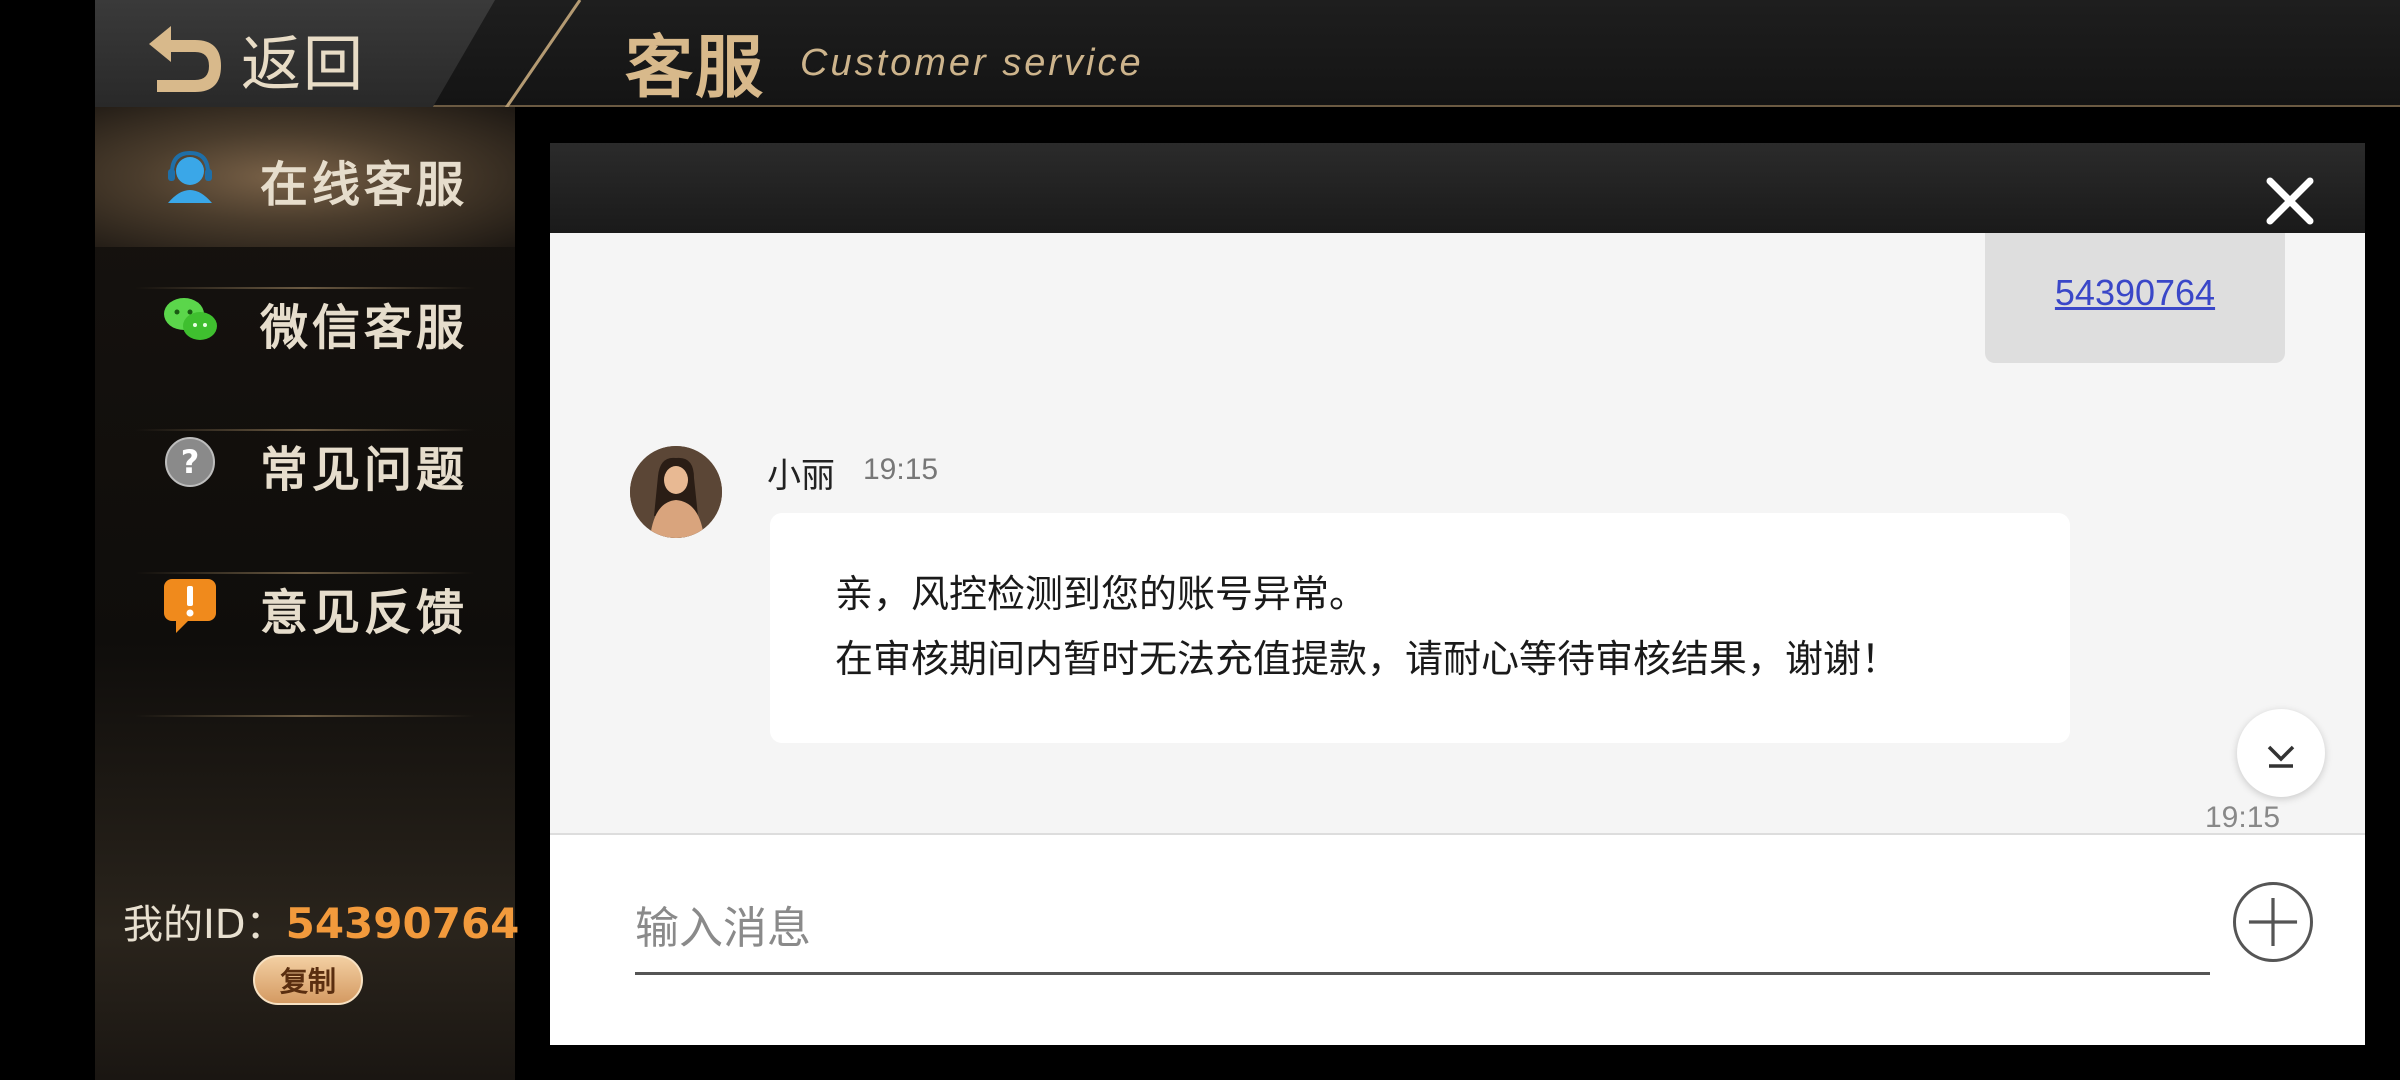  What do you see at coordinates (676, 492) in the screenshot?
I see `agent-avatar` at bounding box center [676, 492].